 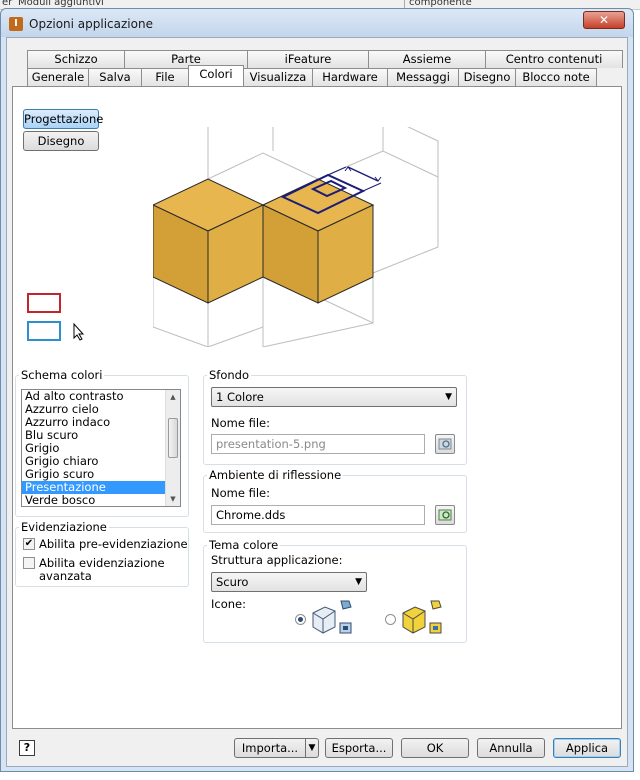 I want to click on list-scrollbar: ▲ ▼, so click(x=172, y=448).